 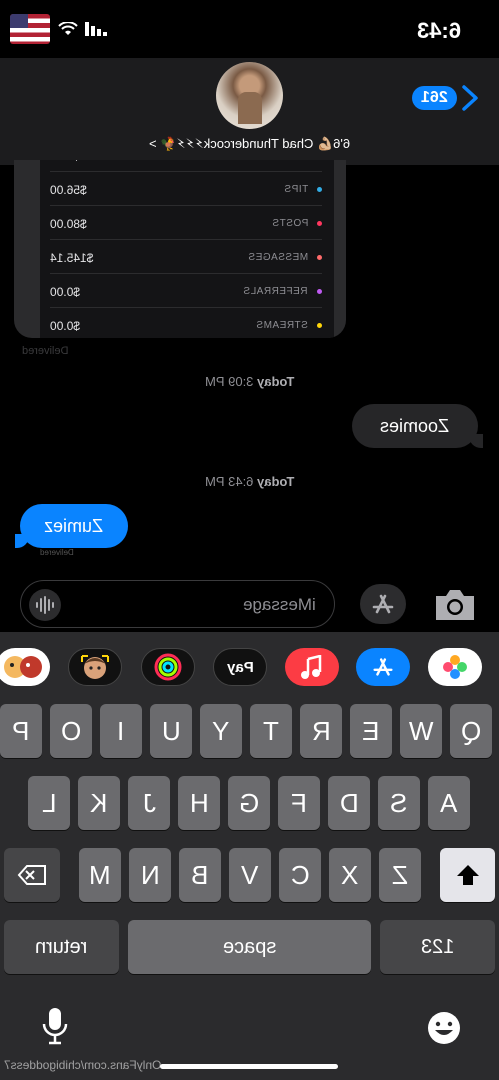 I want to click on table-row: $145.14 MESSAGES, so click(x=186, y=257).